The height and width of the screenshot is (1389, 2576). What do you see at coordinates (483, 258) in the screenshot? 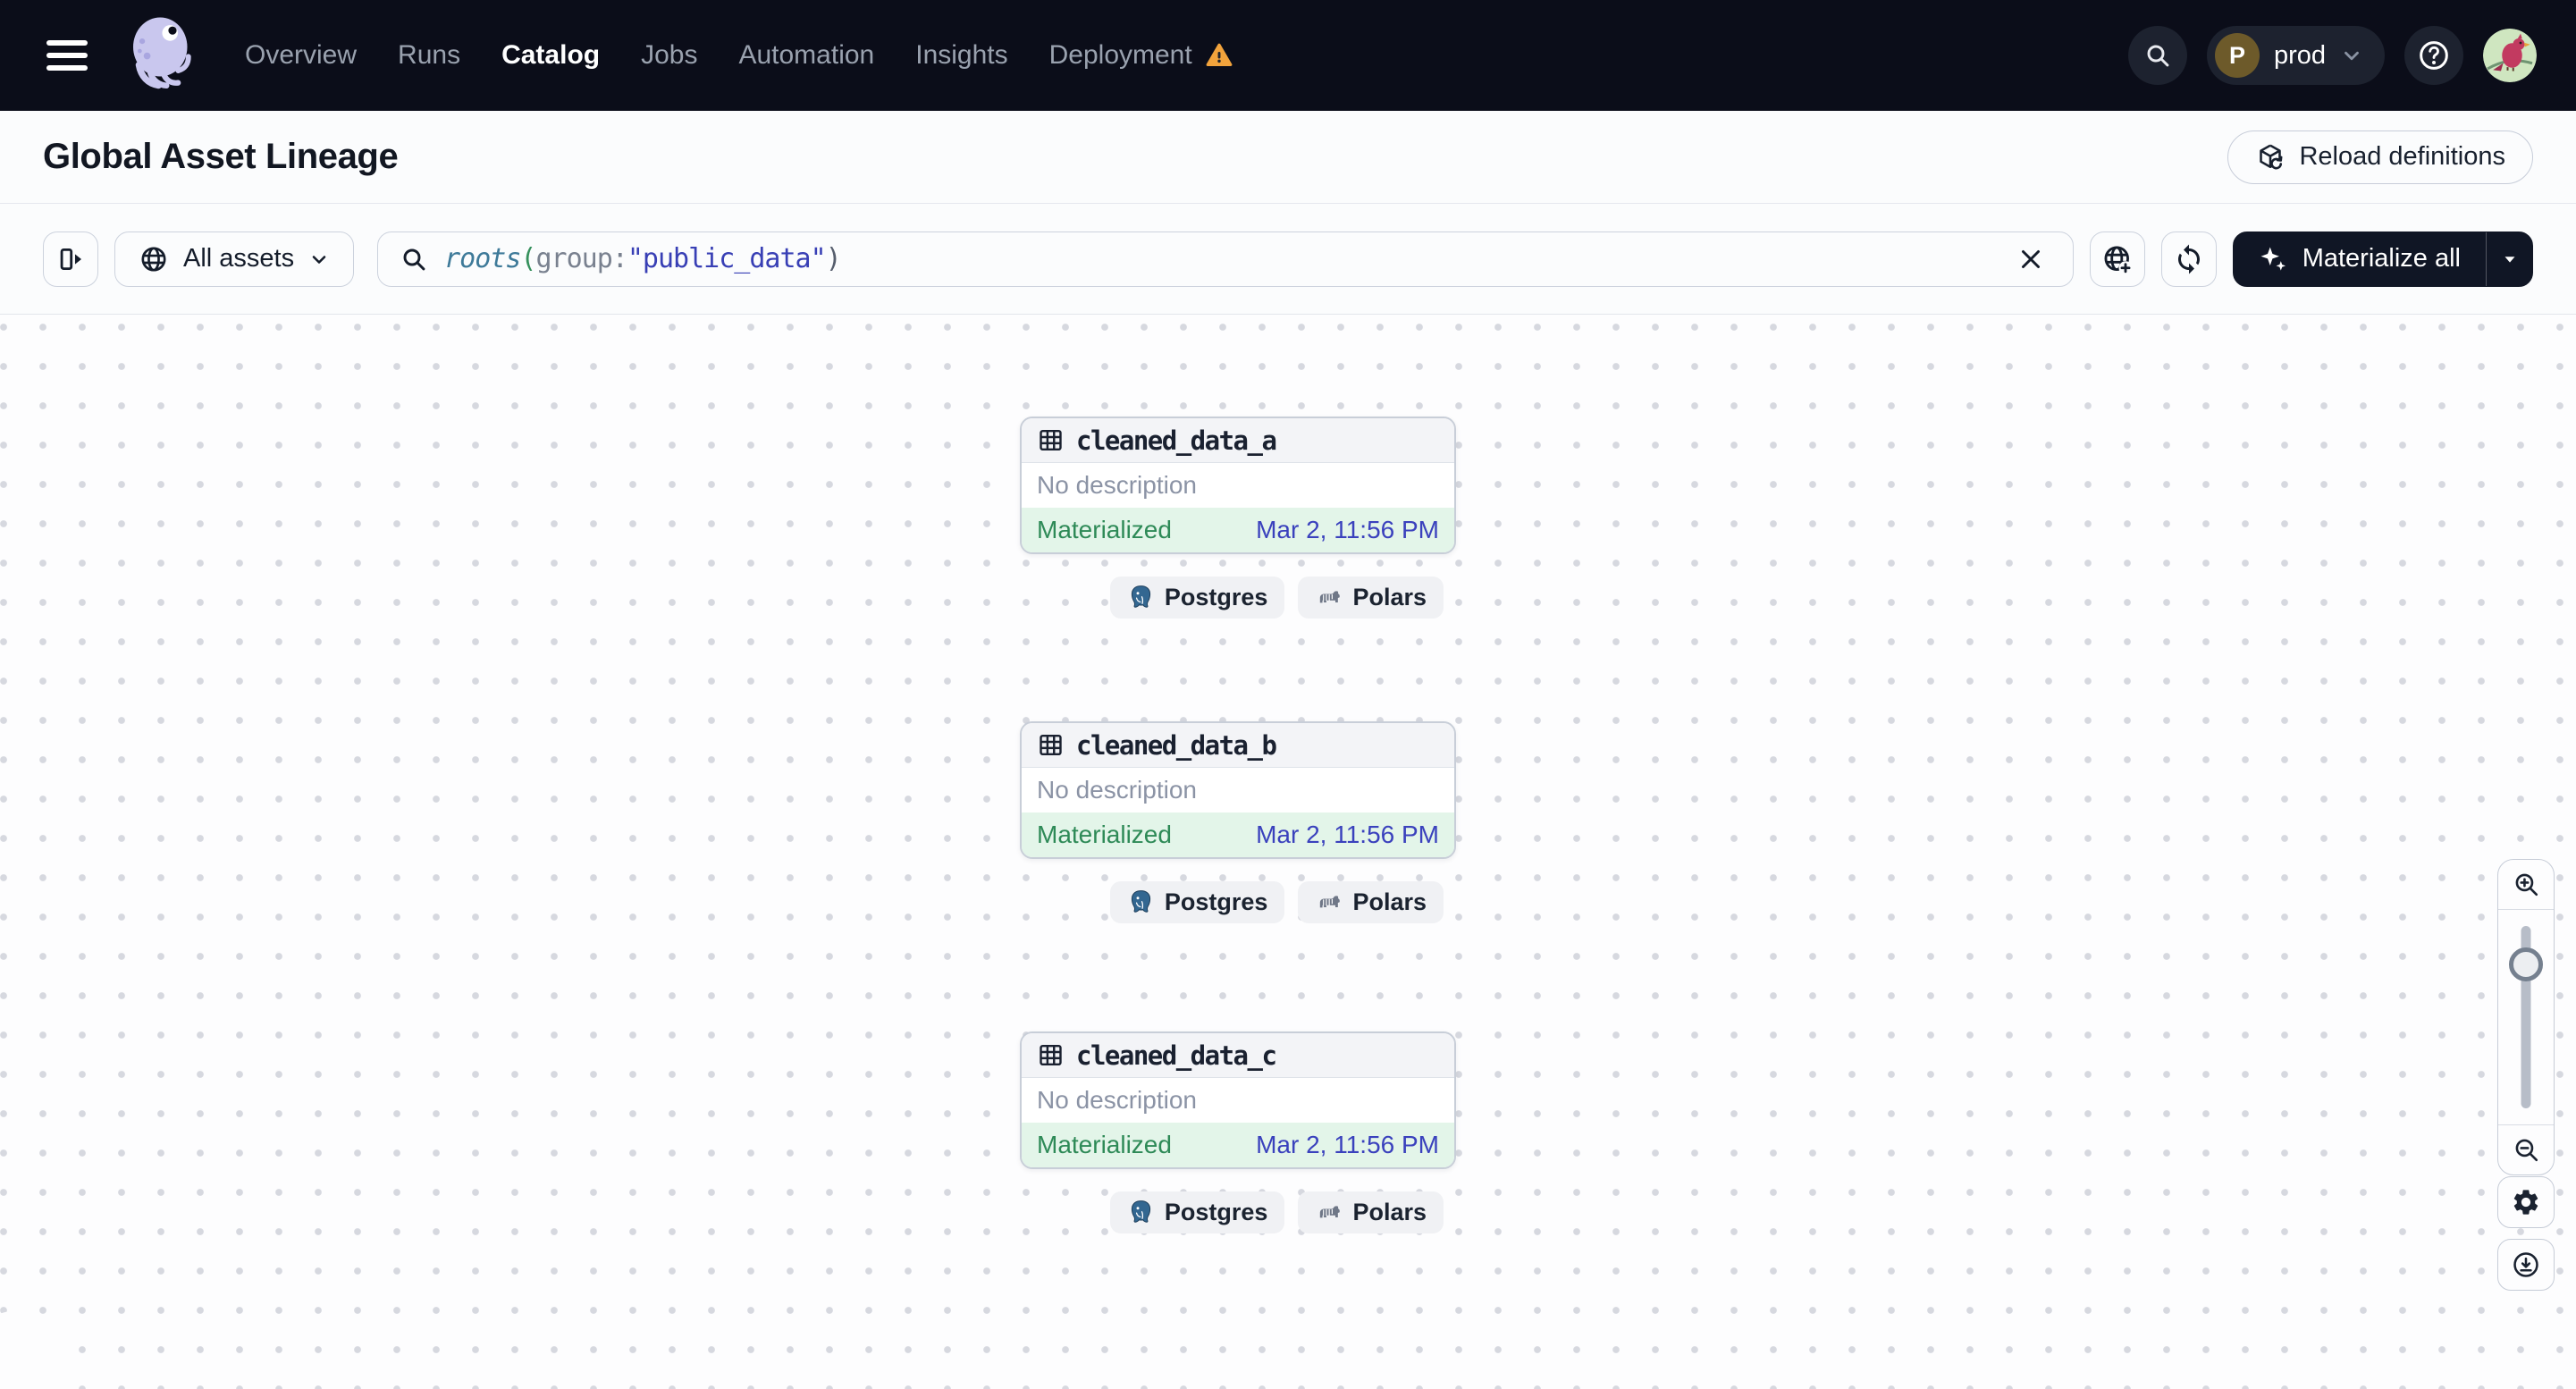
I see `query-function-token: roots` at bounding box center [483, 258].